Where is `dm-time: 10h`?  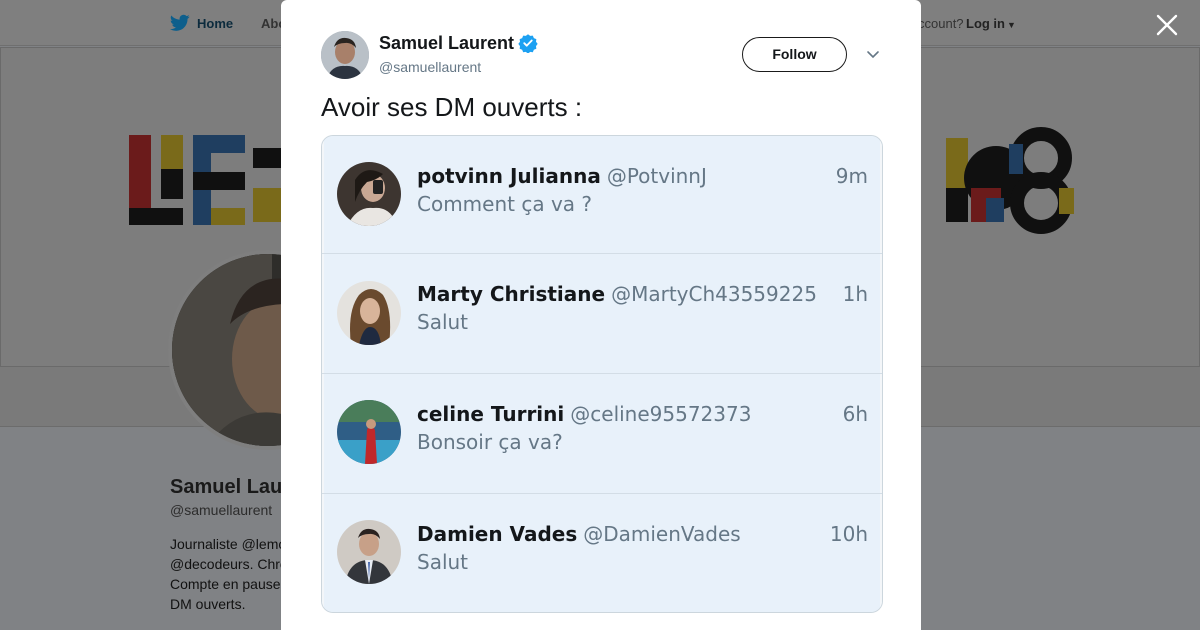
dm-time: 10h is located at coordinates (848, 534).